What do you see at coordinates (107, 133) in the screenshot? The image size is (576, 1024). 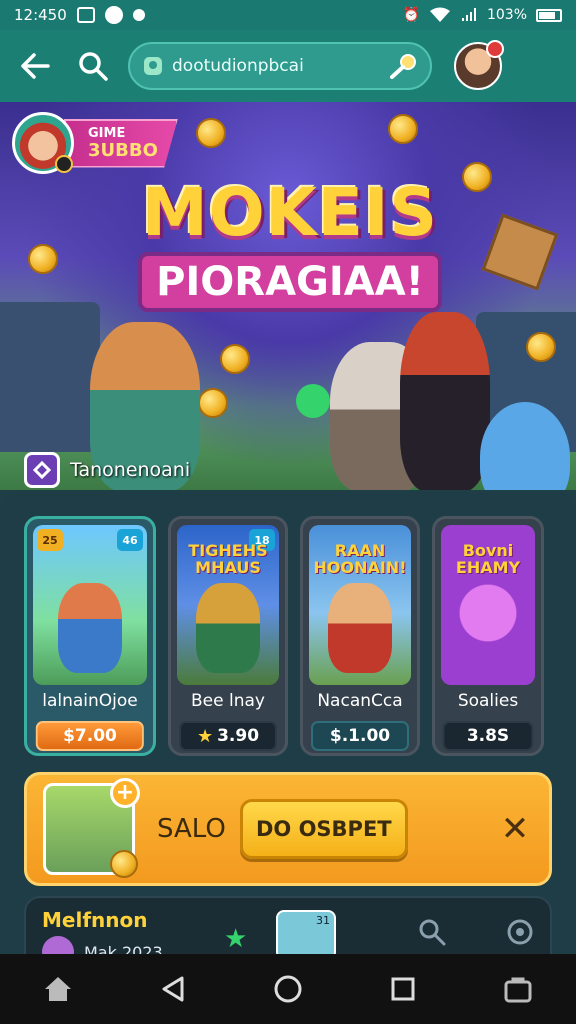 I see `player-label-line1: GIME` at bounding box center [107, 133].